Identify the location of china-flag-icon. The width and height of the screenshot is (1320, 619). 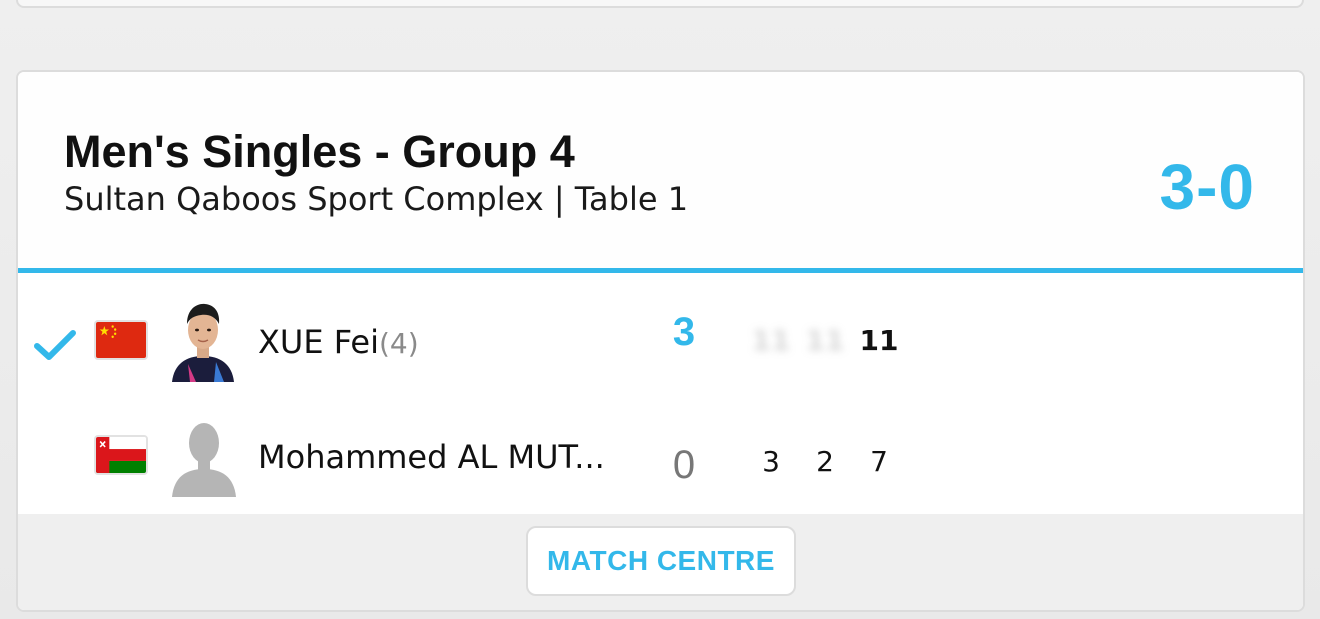
(121, 340).